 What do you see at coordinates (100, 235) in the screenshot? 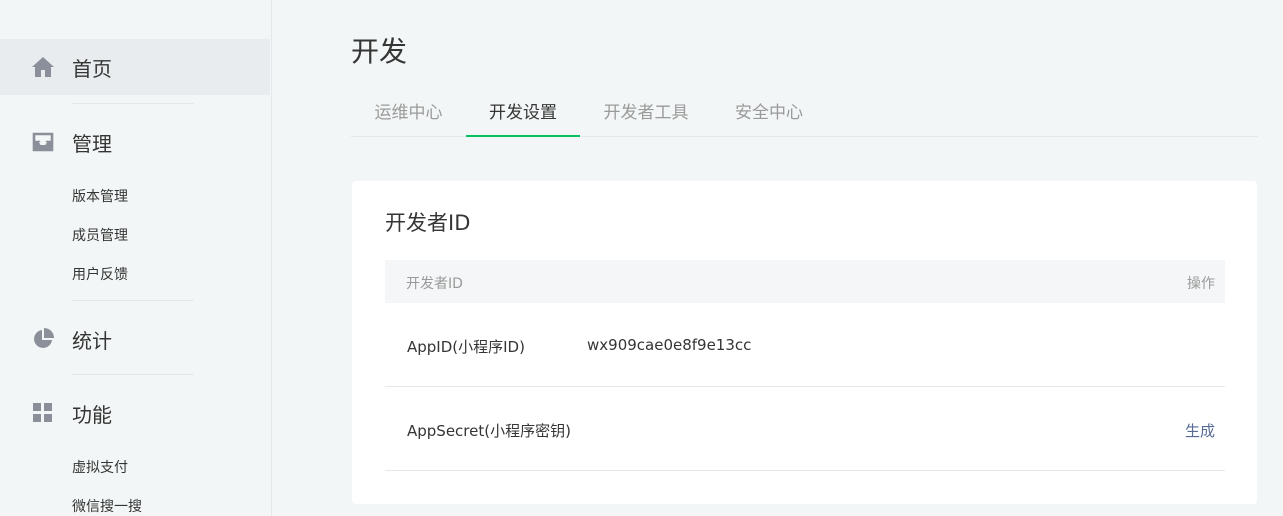
I see `sidebar-subitem-members: 成员管理` at bounding box center [100, 235].